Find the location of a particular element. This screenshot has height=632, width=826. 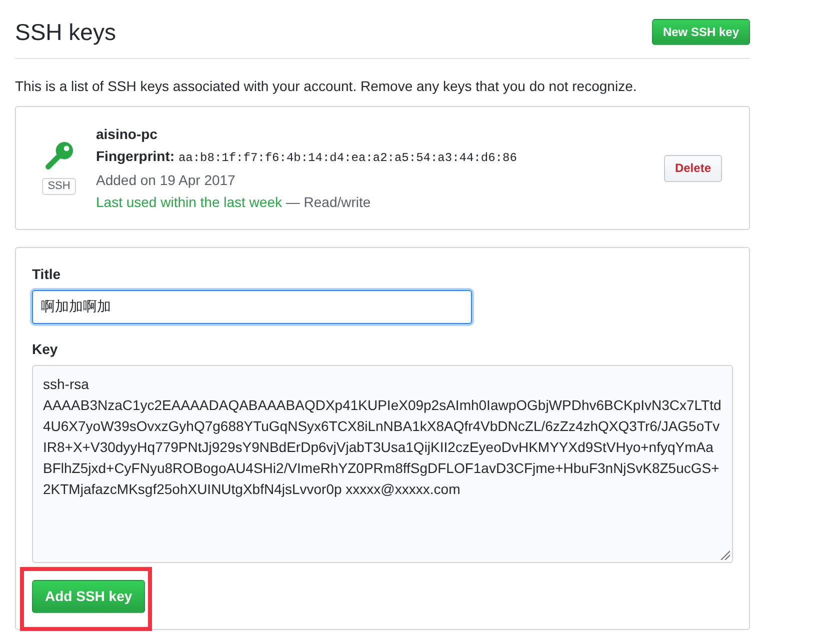

last-used-text: Last used within the last week is located at coordinates (189, 202).